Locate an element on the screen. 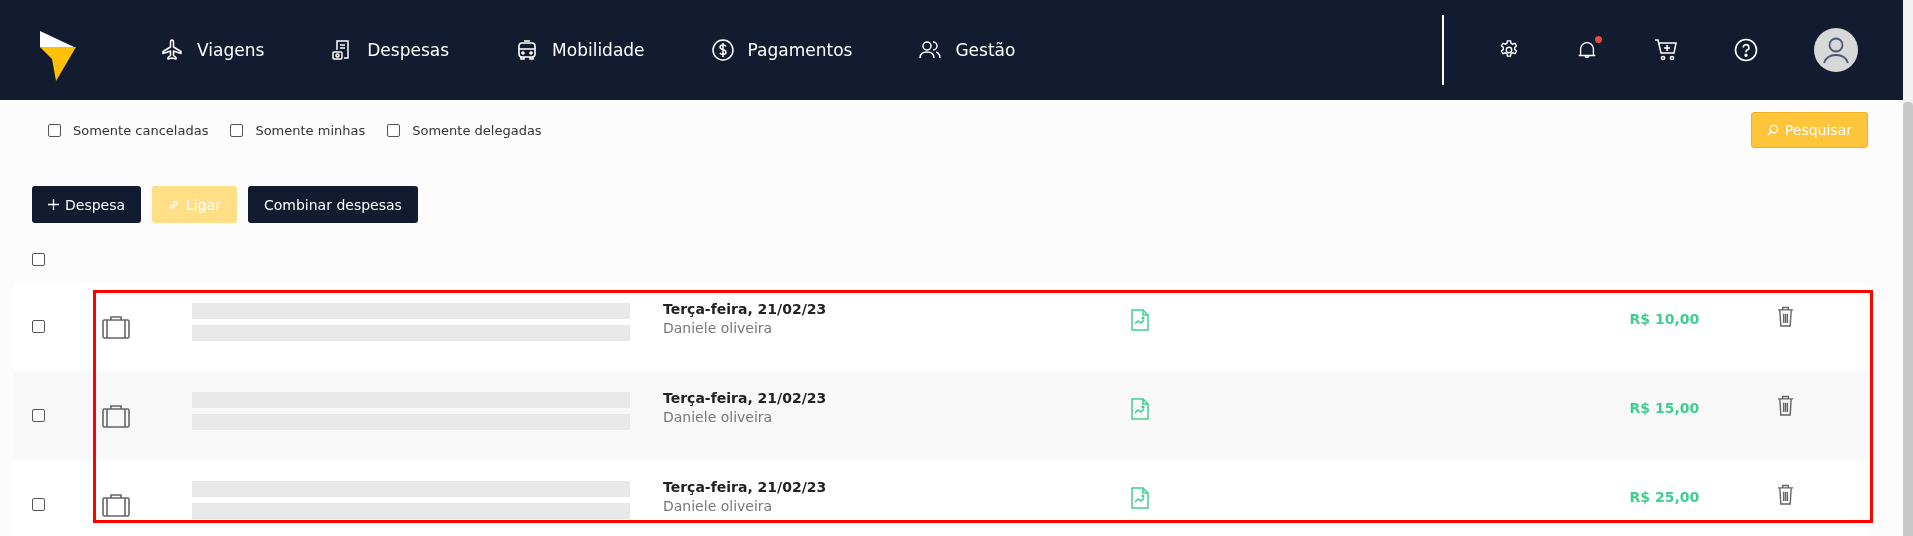 The image size is (1913, 536). nav-link: Viagens is located at coordinates (212, 50).